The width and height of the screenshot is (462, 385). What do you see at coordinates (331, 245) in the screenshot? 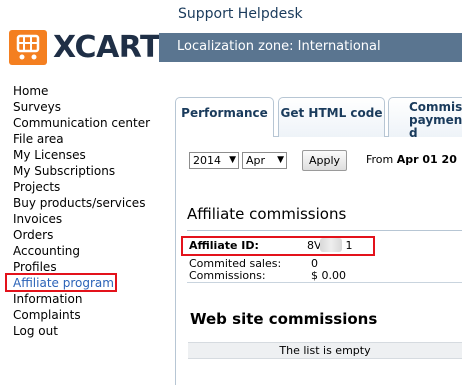
I see `redaction-blur` at bounding box center [331, 245].